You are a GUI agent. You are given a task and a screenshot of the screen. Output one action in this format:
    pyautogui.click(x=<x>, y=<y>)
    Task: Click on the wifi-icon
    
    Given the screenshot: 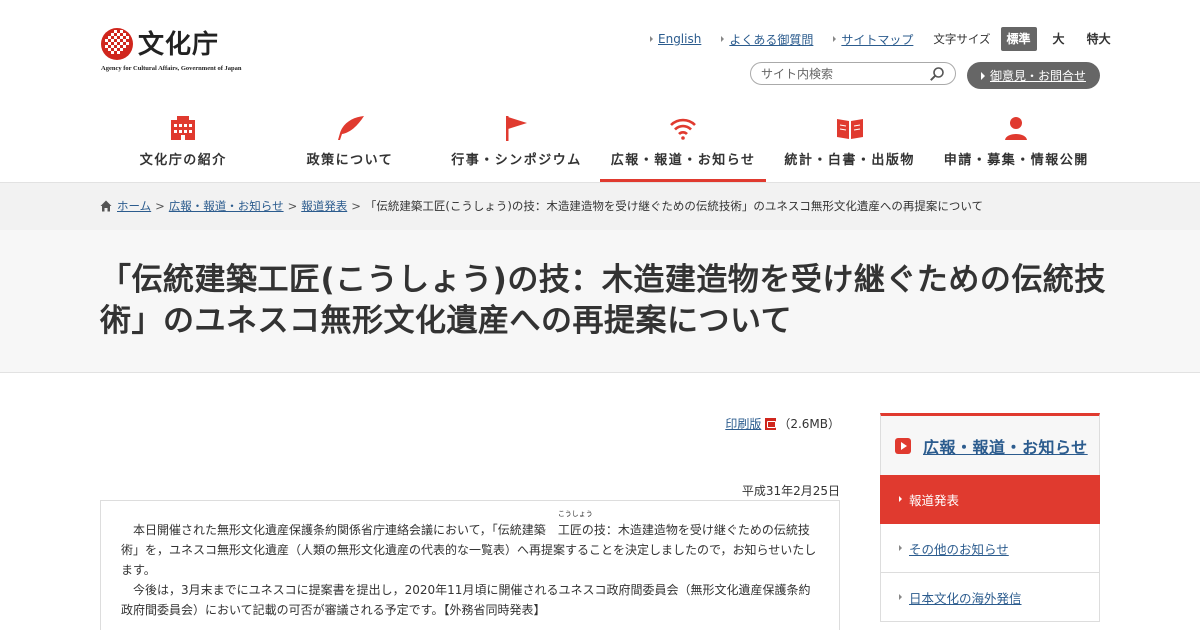 What is the action you would take?
    pyautogui.click(x=683, y=129)
    